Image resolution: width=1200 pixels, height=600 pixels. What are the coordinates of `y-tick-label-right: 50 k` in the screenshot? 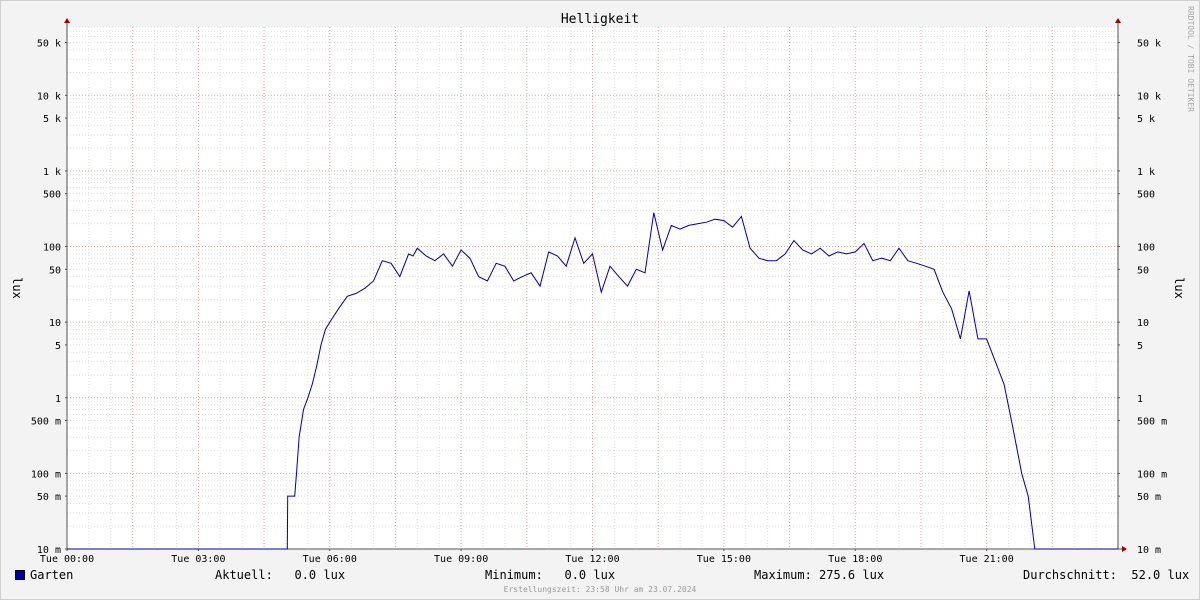 It's located at (1149, 43).